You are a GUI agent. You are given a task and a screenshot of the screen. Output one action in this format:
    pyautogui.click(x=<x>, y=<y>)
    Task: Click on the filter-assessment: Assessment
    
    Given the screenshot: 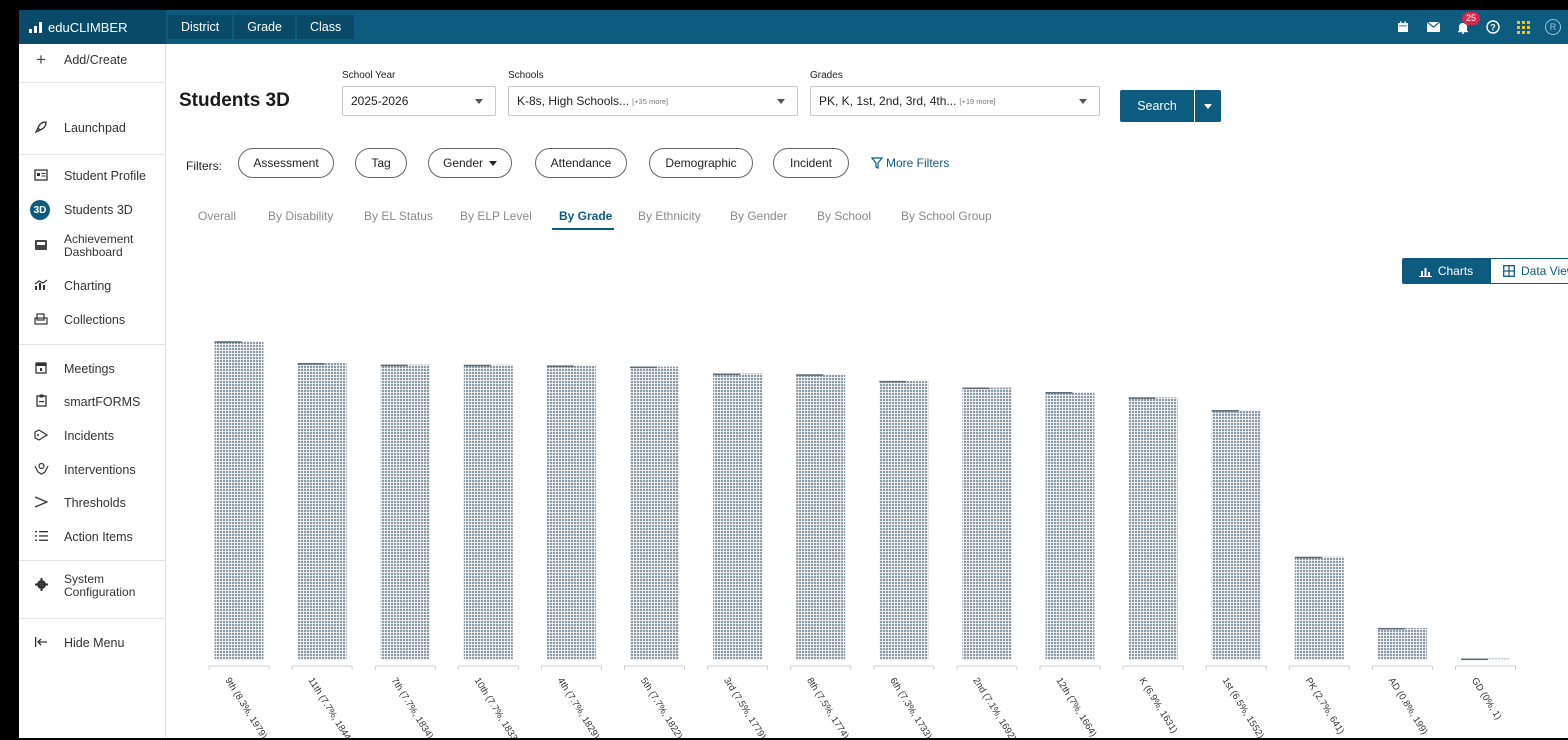 What is the action you would take?
    pyautogui.click(x=286, y=163)
    